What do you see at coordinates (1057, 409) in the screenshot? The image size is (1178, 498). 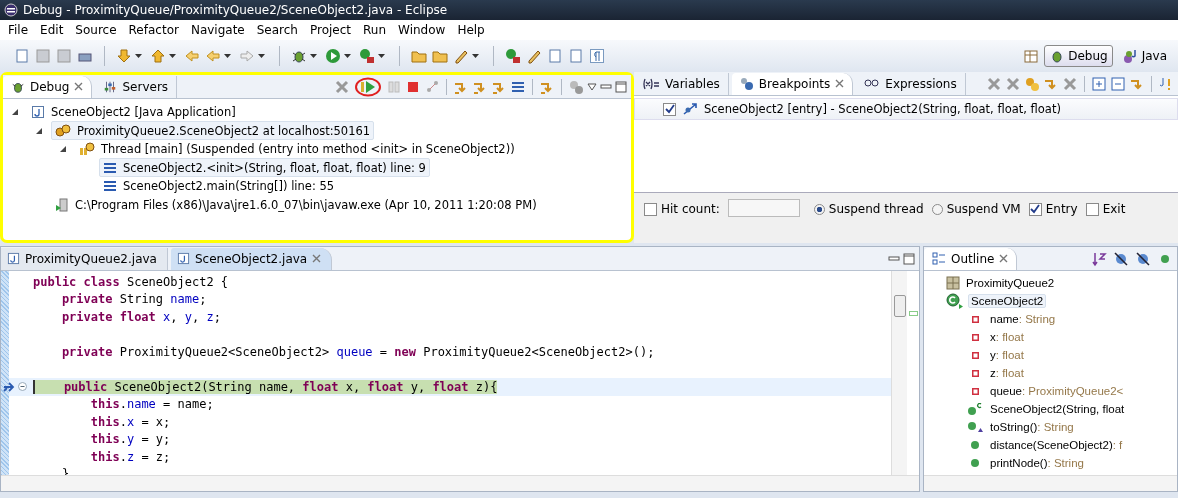 I see `outline-item: SceneObject2(String, float` at bounding box center [1057, 409].